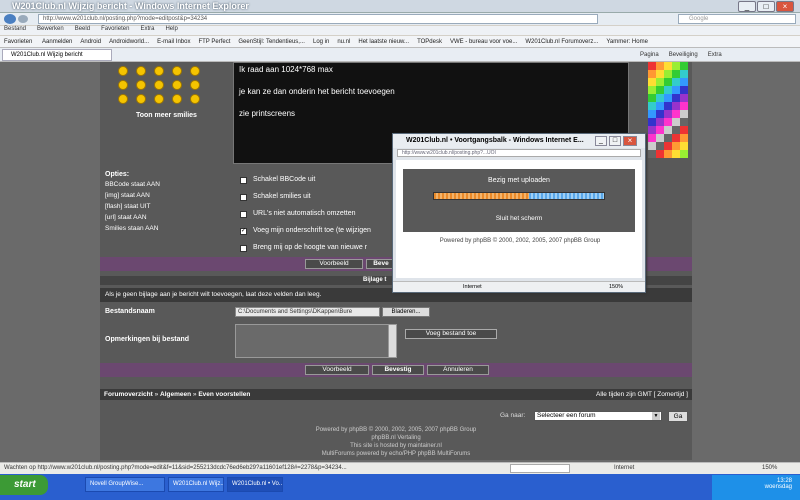 The width and height of the screenshot is (800, 500). Describe the element at coordinates (166, 115) in the screenshot. I see `more-smilies-link: Toon meer smilies` at that location.